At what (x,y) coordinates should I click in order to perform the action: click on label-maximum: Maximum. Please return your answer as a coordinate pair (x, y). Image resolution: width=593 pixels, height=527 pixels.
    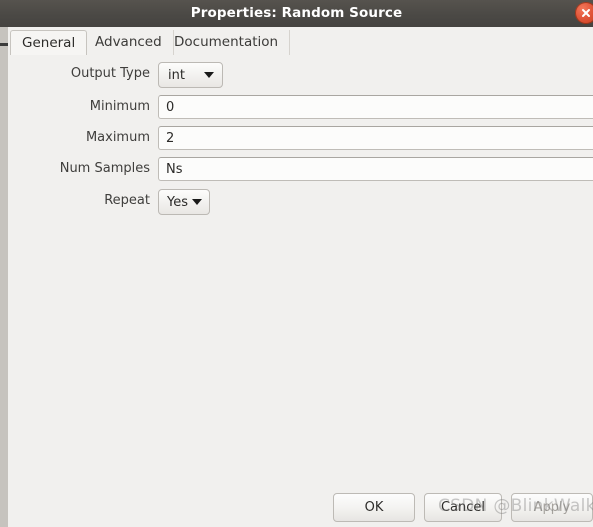
    Looking at the image, I should click on (117, 137).